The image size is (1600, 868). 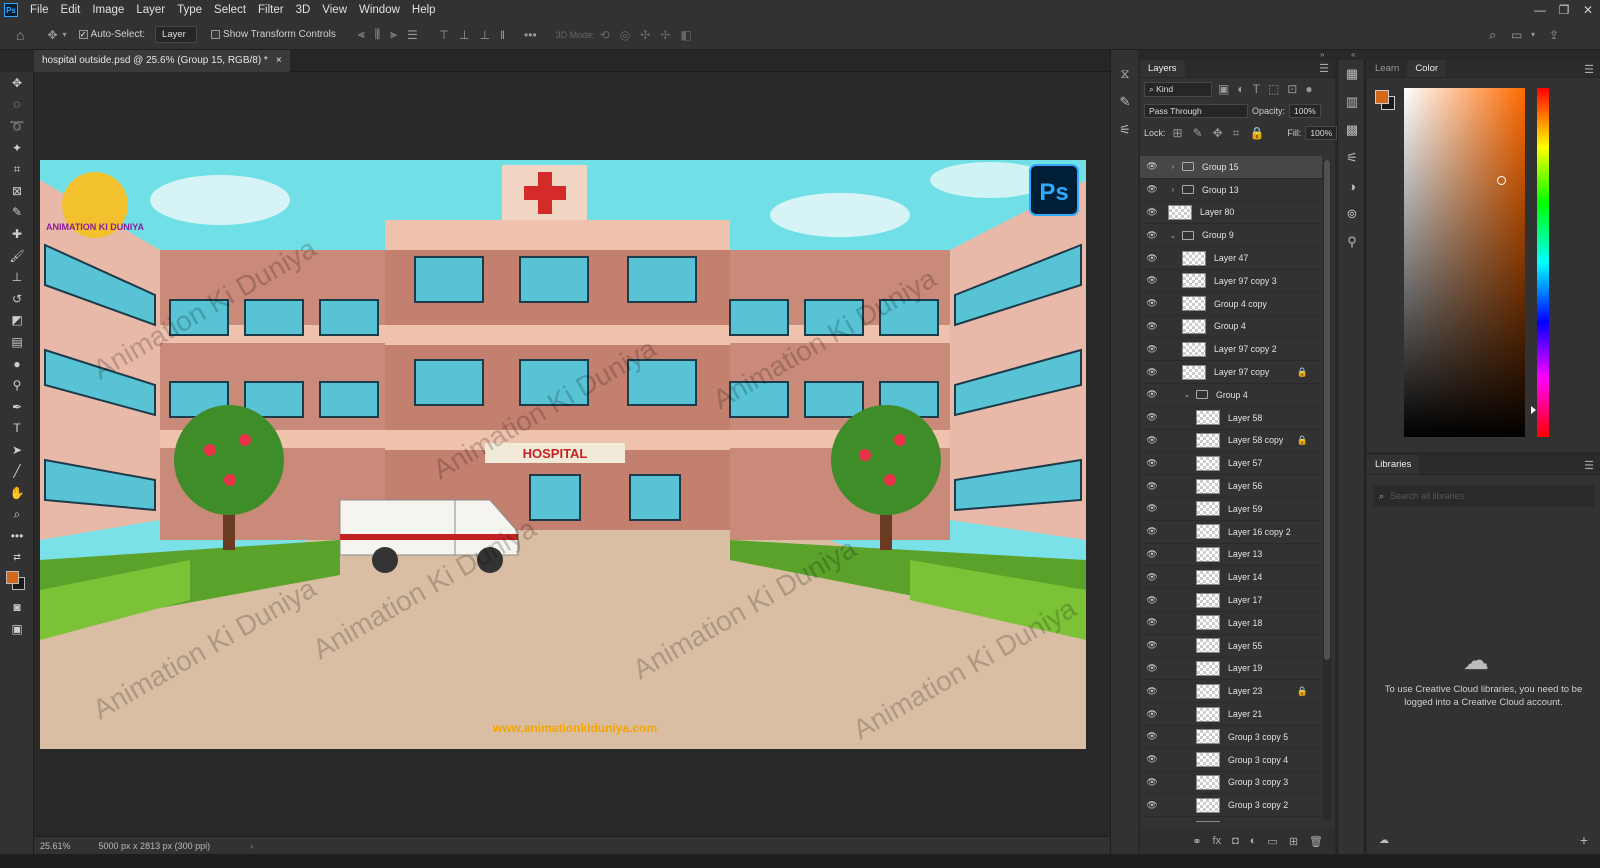 What do you see at coordinates (1588, 10) in the screenshot?
I see `close-icon: ✕` at bounding box center [1588, 10].